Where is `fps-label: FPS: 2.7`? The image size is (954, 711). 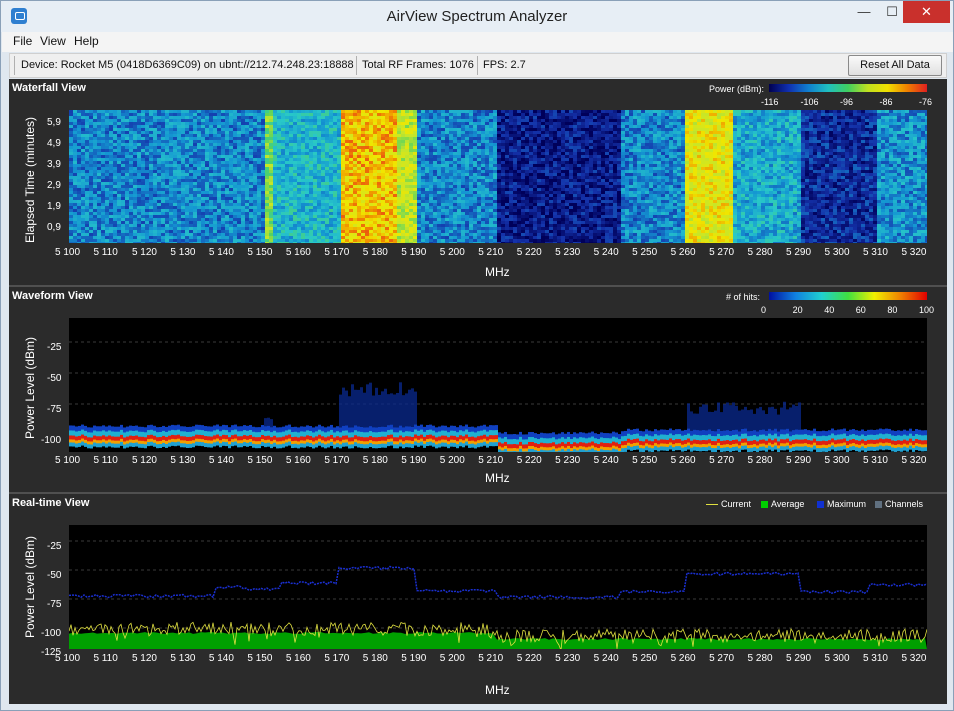
fps-label: FPS: 2.7 is located at coordinates (504, 65).